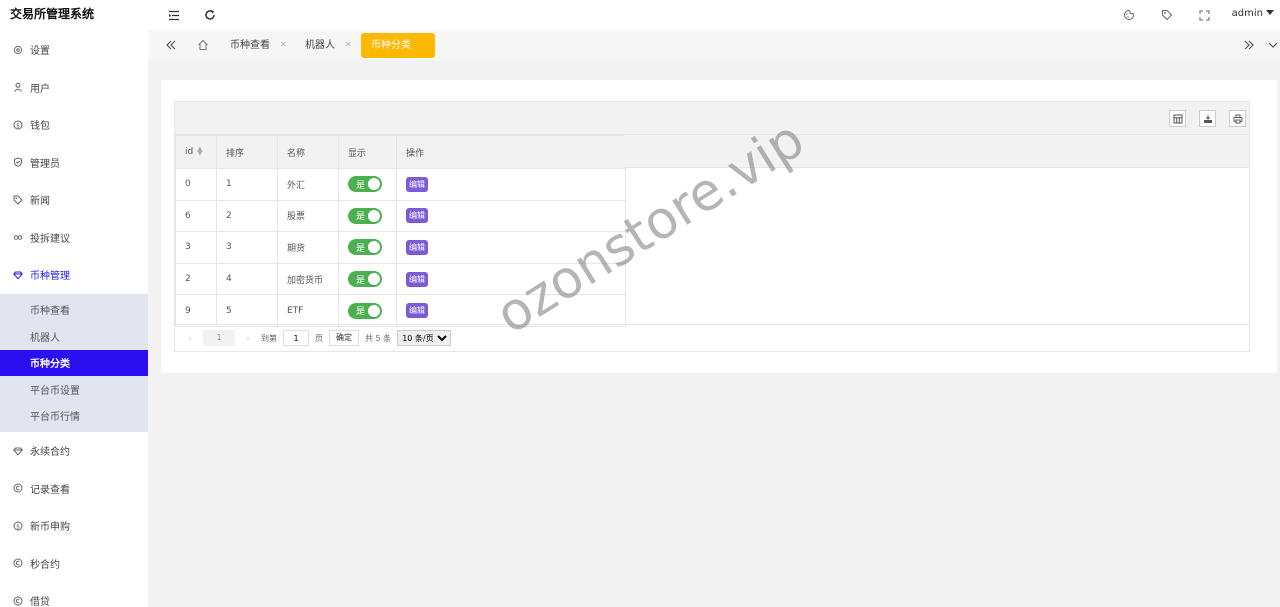 This screenshot has height=607, width=1280. I want to click on pagination: ‹ 1 › 到第 页 确定 共 5 条 10 条/页, so click(712, 337).